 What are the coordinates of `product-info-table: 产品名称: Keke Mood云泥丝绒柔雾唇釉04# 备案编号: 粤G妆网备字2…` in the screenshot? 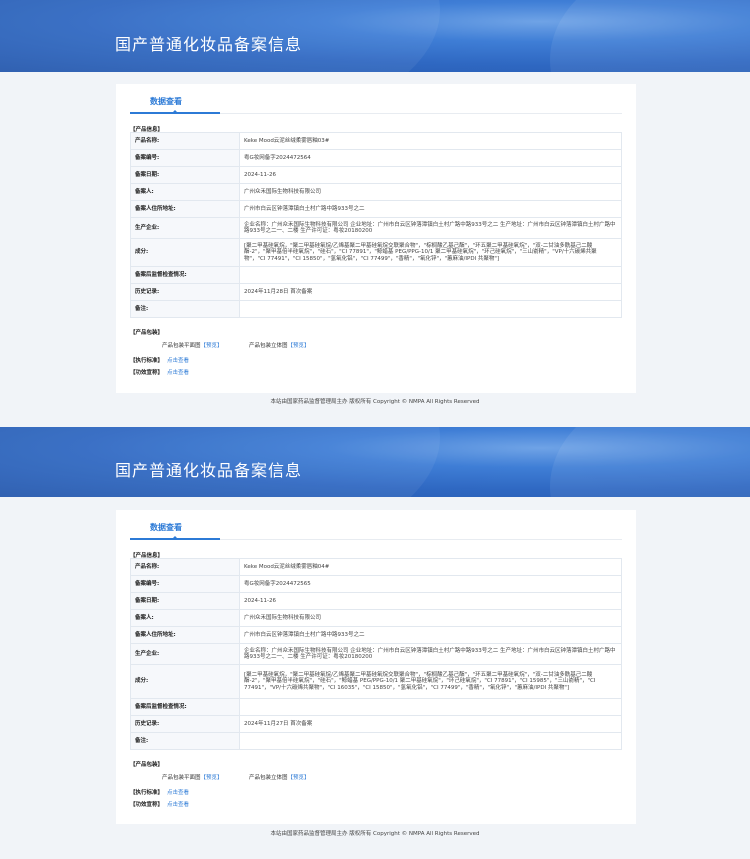 It's located at (376, 654).